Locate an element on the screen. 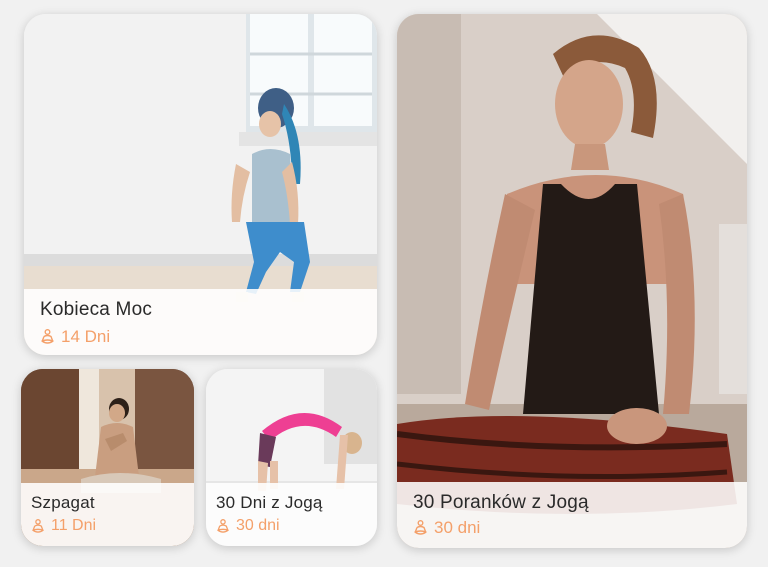  program-duration-text: 11 Dni is located at coordinates (74, 525).